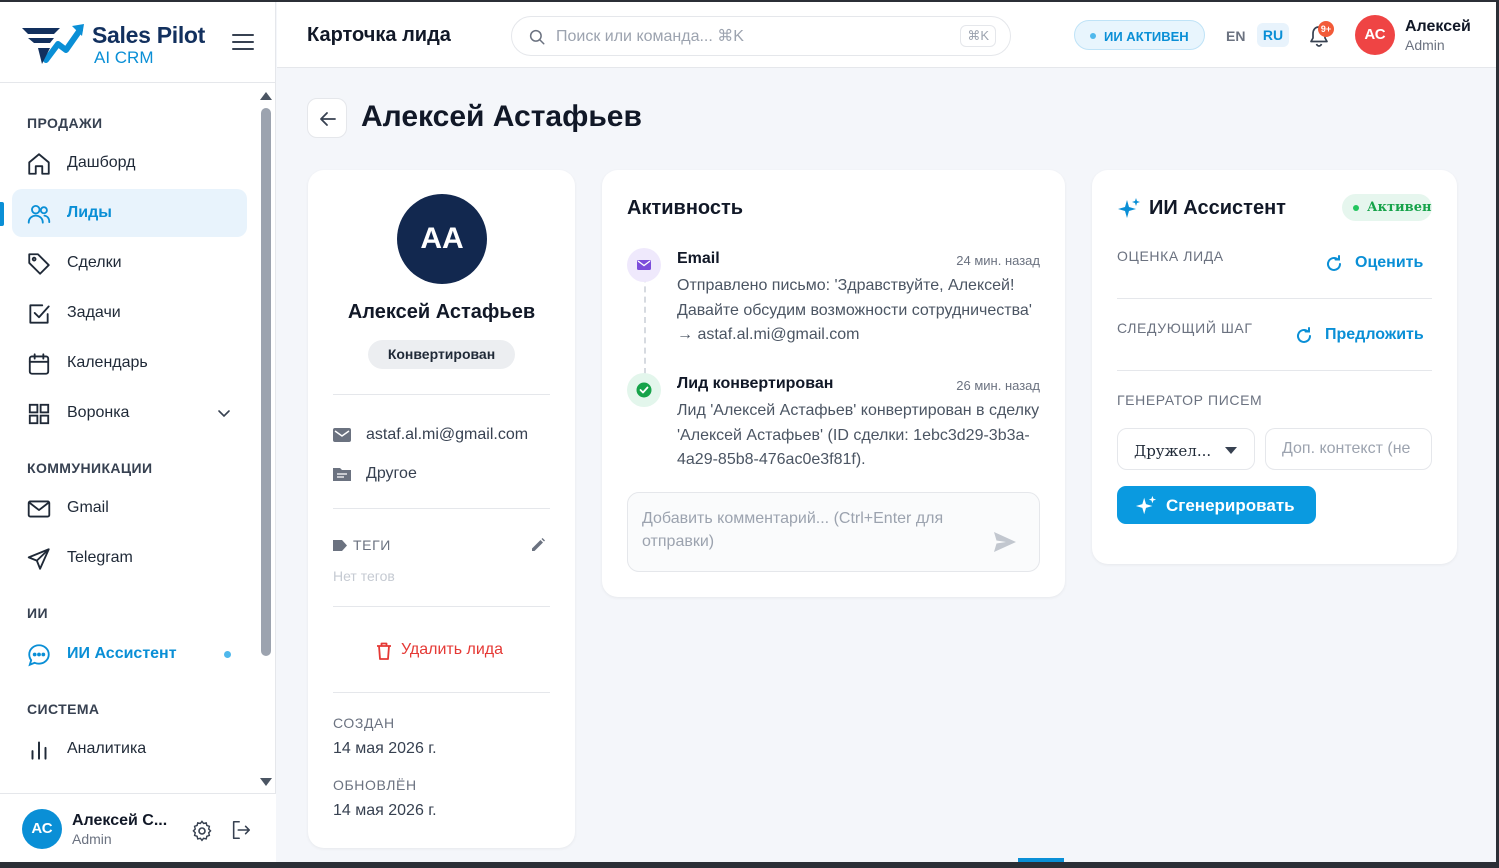 This screenshot has width=1499, height=868. What do you see at coordinates (391, 473) in the screenshot?
I see `lead-source: Другое` at bounding box center [391, 473].